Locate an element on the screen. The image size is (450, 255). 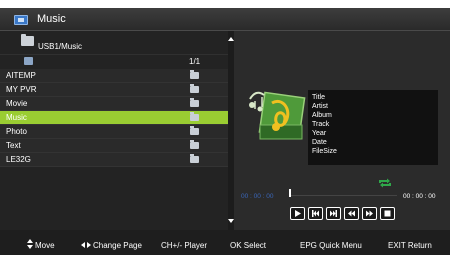
fast-forward-icon is located at coordinates (369, 213).